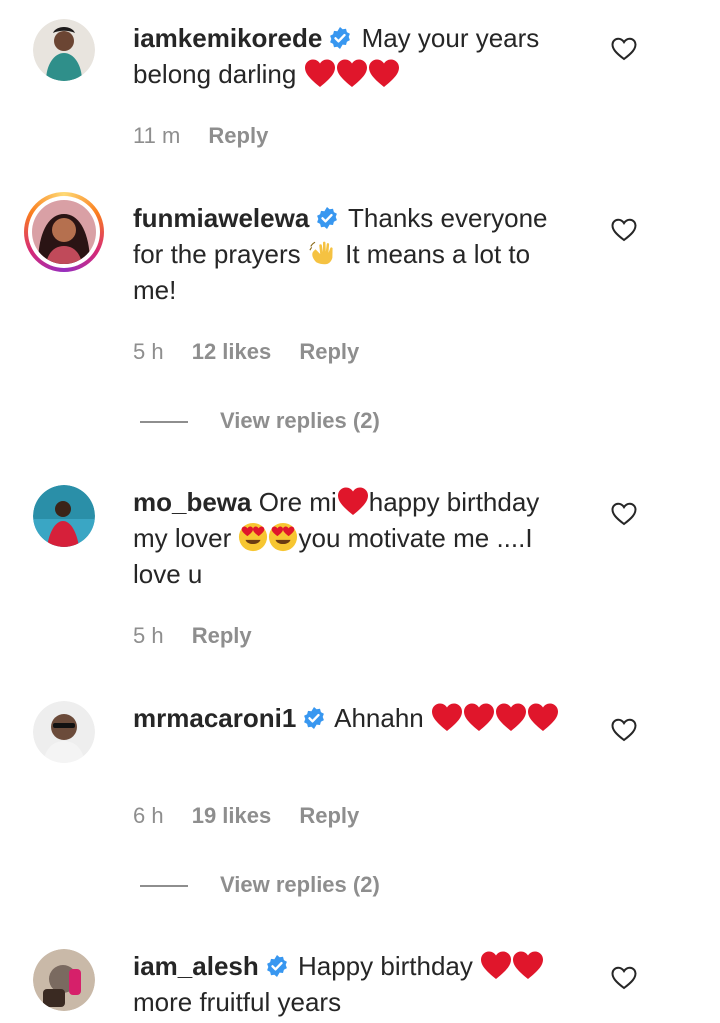 This screenshot has width=720, height=1023. I want to click on username: mrmacaroni1, so click(214, 718).